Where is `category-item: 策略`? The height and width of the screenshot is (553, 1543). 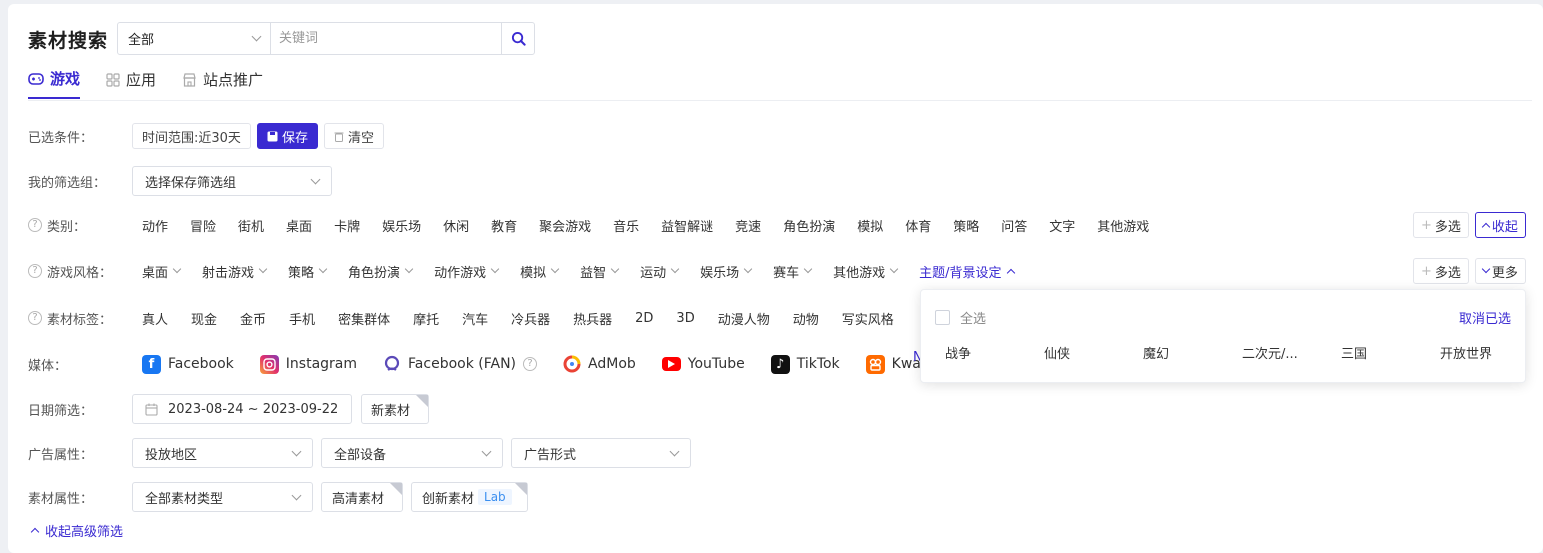
category-item: 策略 is located at coordinates (966, 225).